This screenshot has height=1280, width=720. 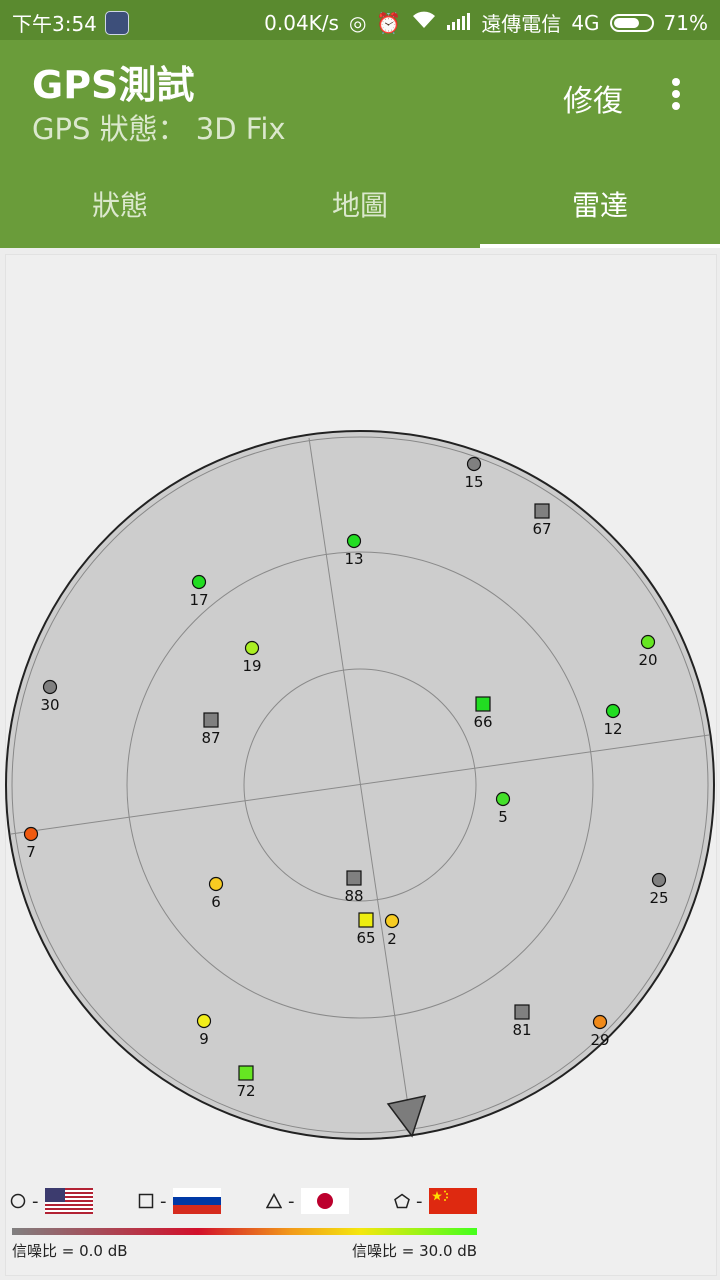 What do you see at coordinates (353, 559) in the screenshot?
I see `satellite-label-13: 13` at bounding box center [353, 559].